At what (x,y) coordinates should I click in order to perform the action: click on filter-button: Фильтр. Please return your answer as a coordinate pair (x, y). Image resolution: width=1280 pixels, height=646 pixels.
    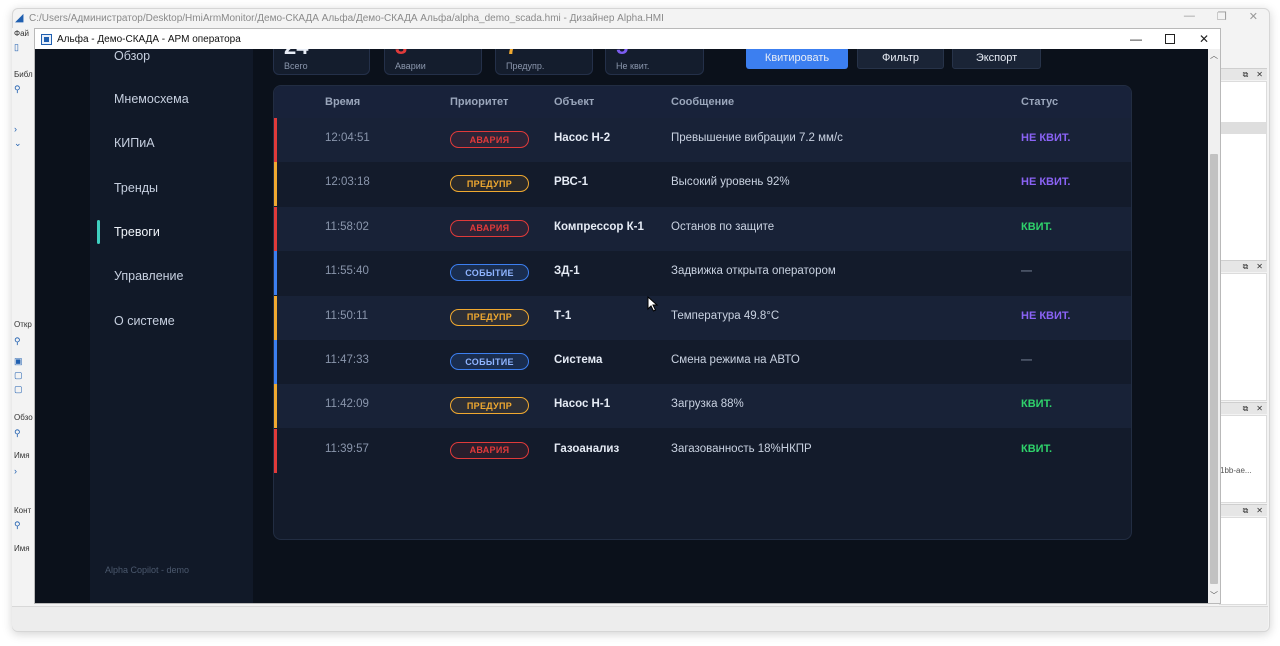
    Looking at the image, I should click on (900, 59).